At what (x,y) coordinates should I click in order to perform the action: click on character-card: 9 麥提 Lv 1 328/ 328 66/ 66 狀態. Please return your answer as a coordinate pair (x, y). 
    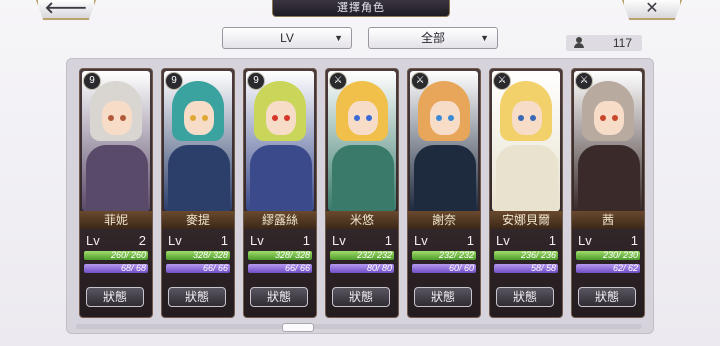
    Looking at the image, I should click on (198, 193).